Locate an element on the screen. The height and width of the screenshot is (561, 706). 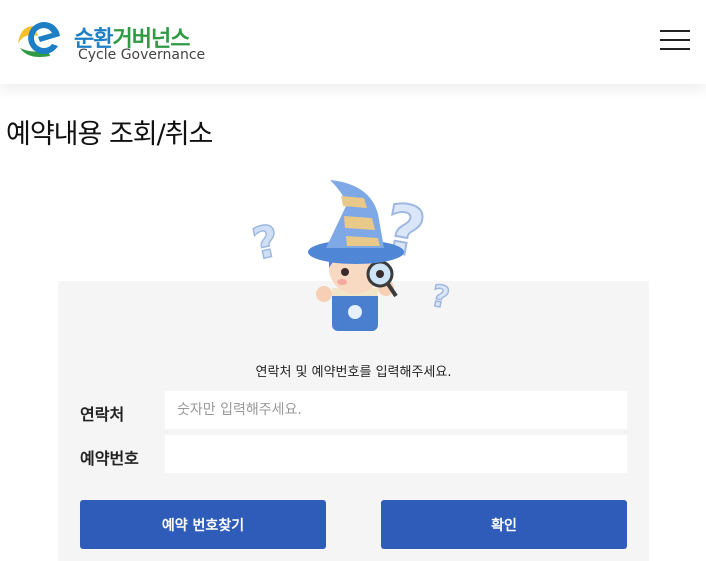
contact-input is located at coordinates (396, 410).